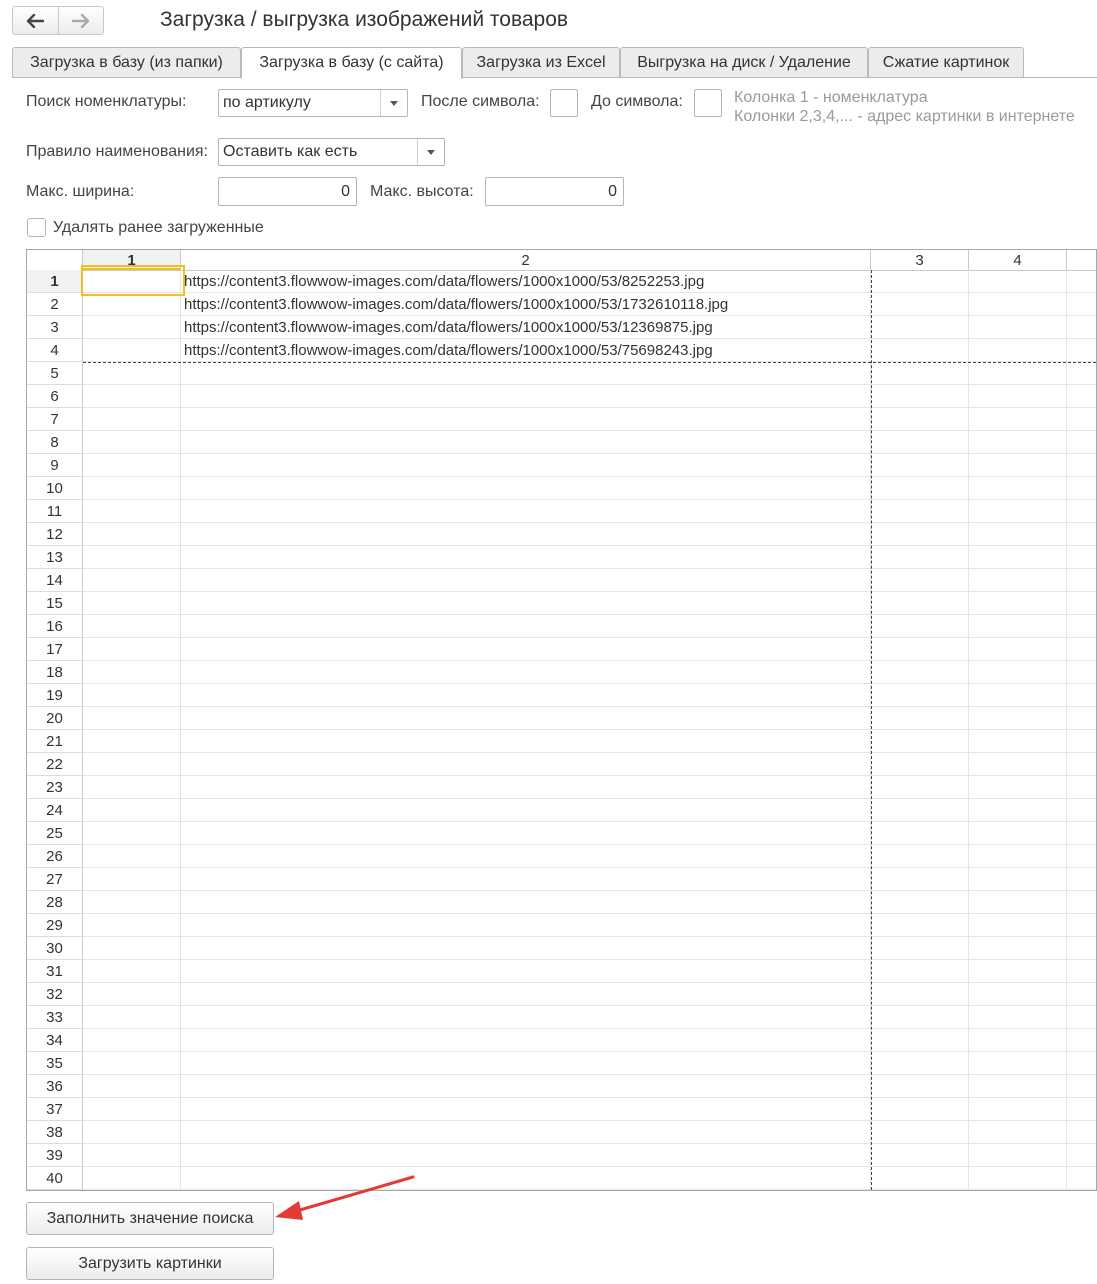 The image size is (1097, 1284). Describe the element at coordinates (564, 103) in the screenshot. I see `after-symbol-input` at that location.